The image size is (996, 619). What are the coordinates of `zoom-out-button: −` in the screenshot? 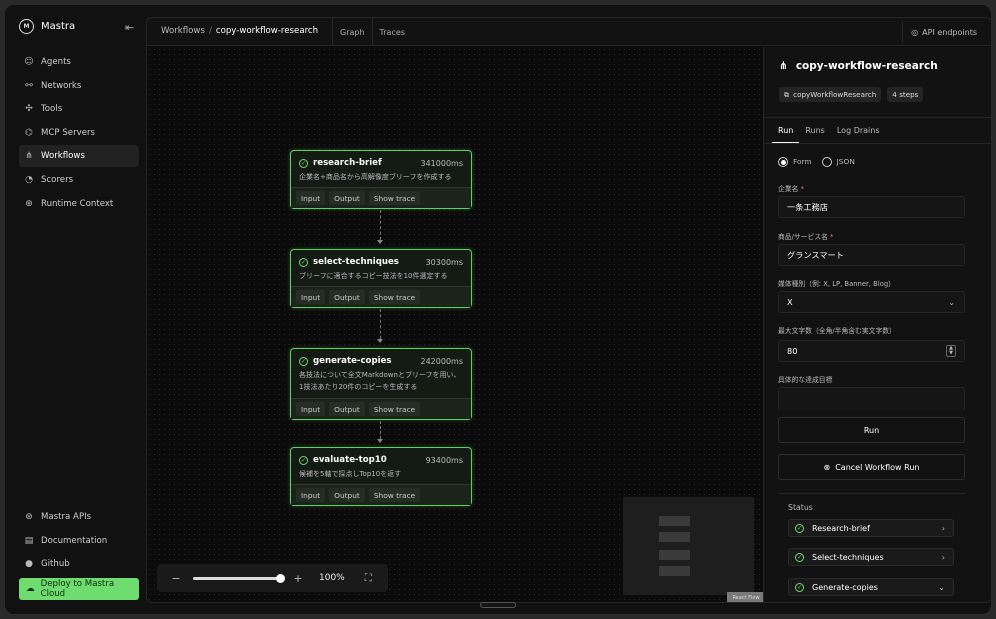 It's located at (176, 578).